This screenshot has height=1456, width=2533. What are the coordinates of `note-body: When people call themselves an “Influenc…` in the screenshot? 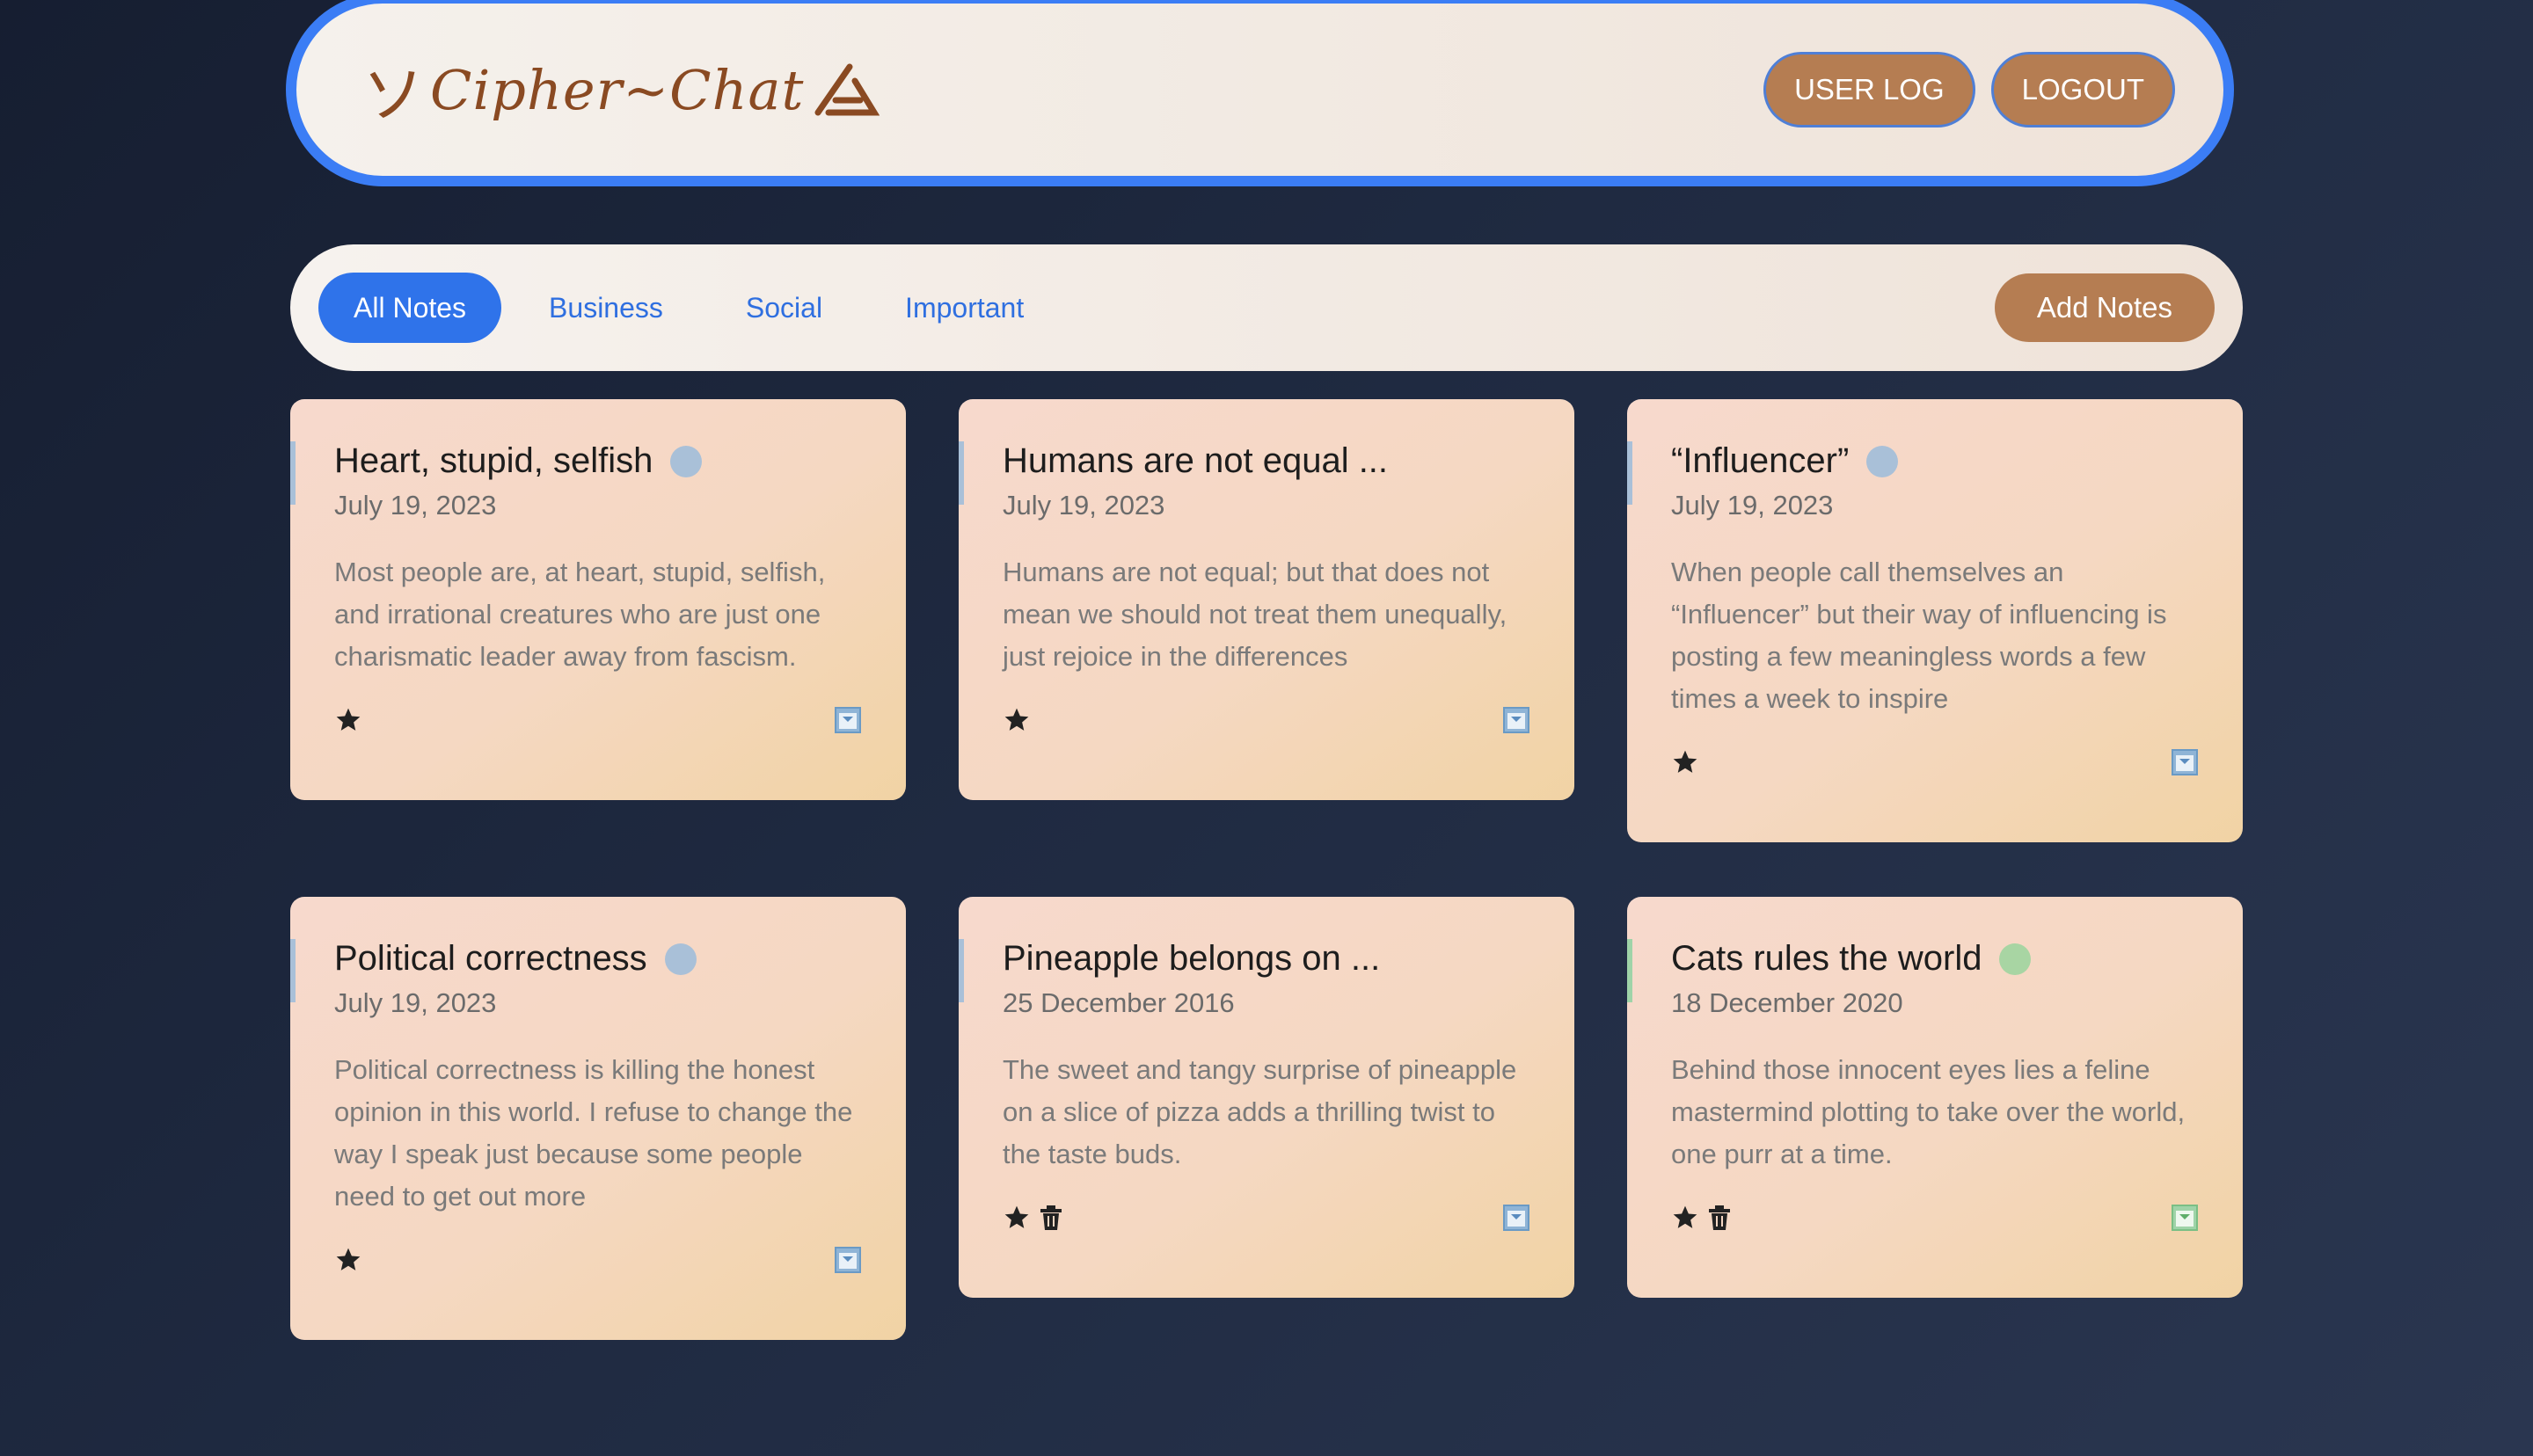 It's located at (1919, 635).